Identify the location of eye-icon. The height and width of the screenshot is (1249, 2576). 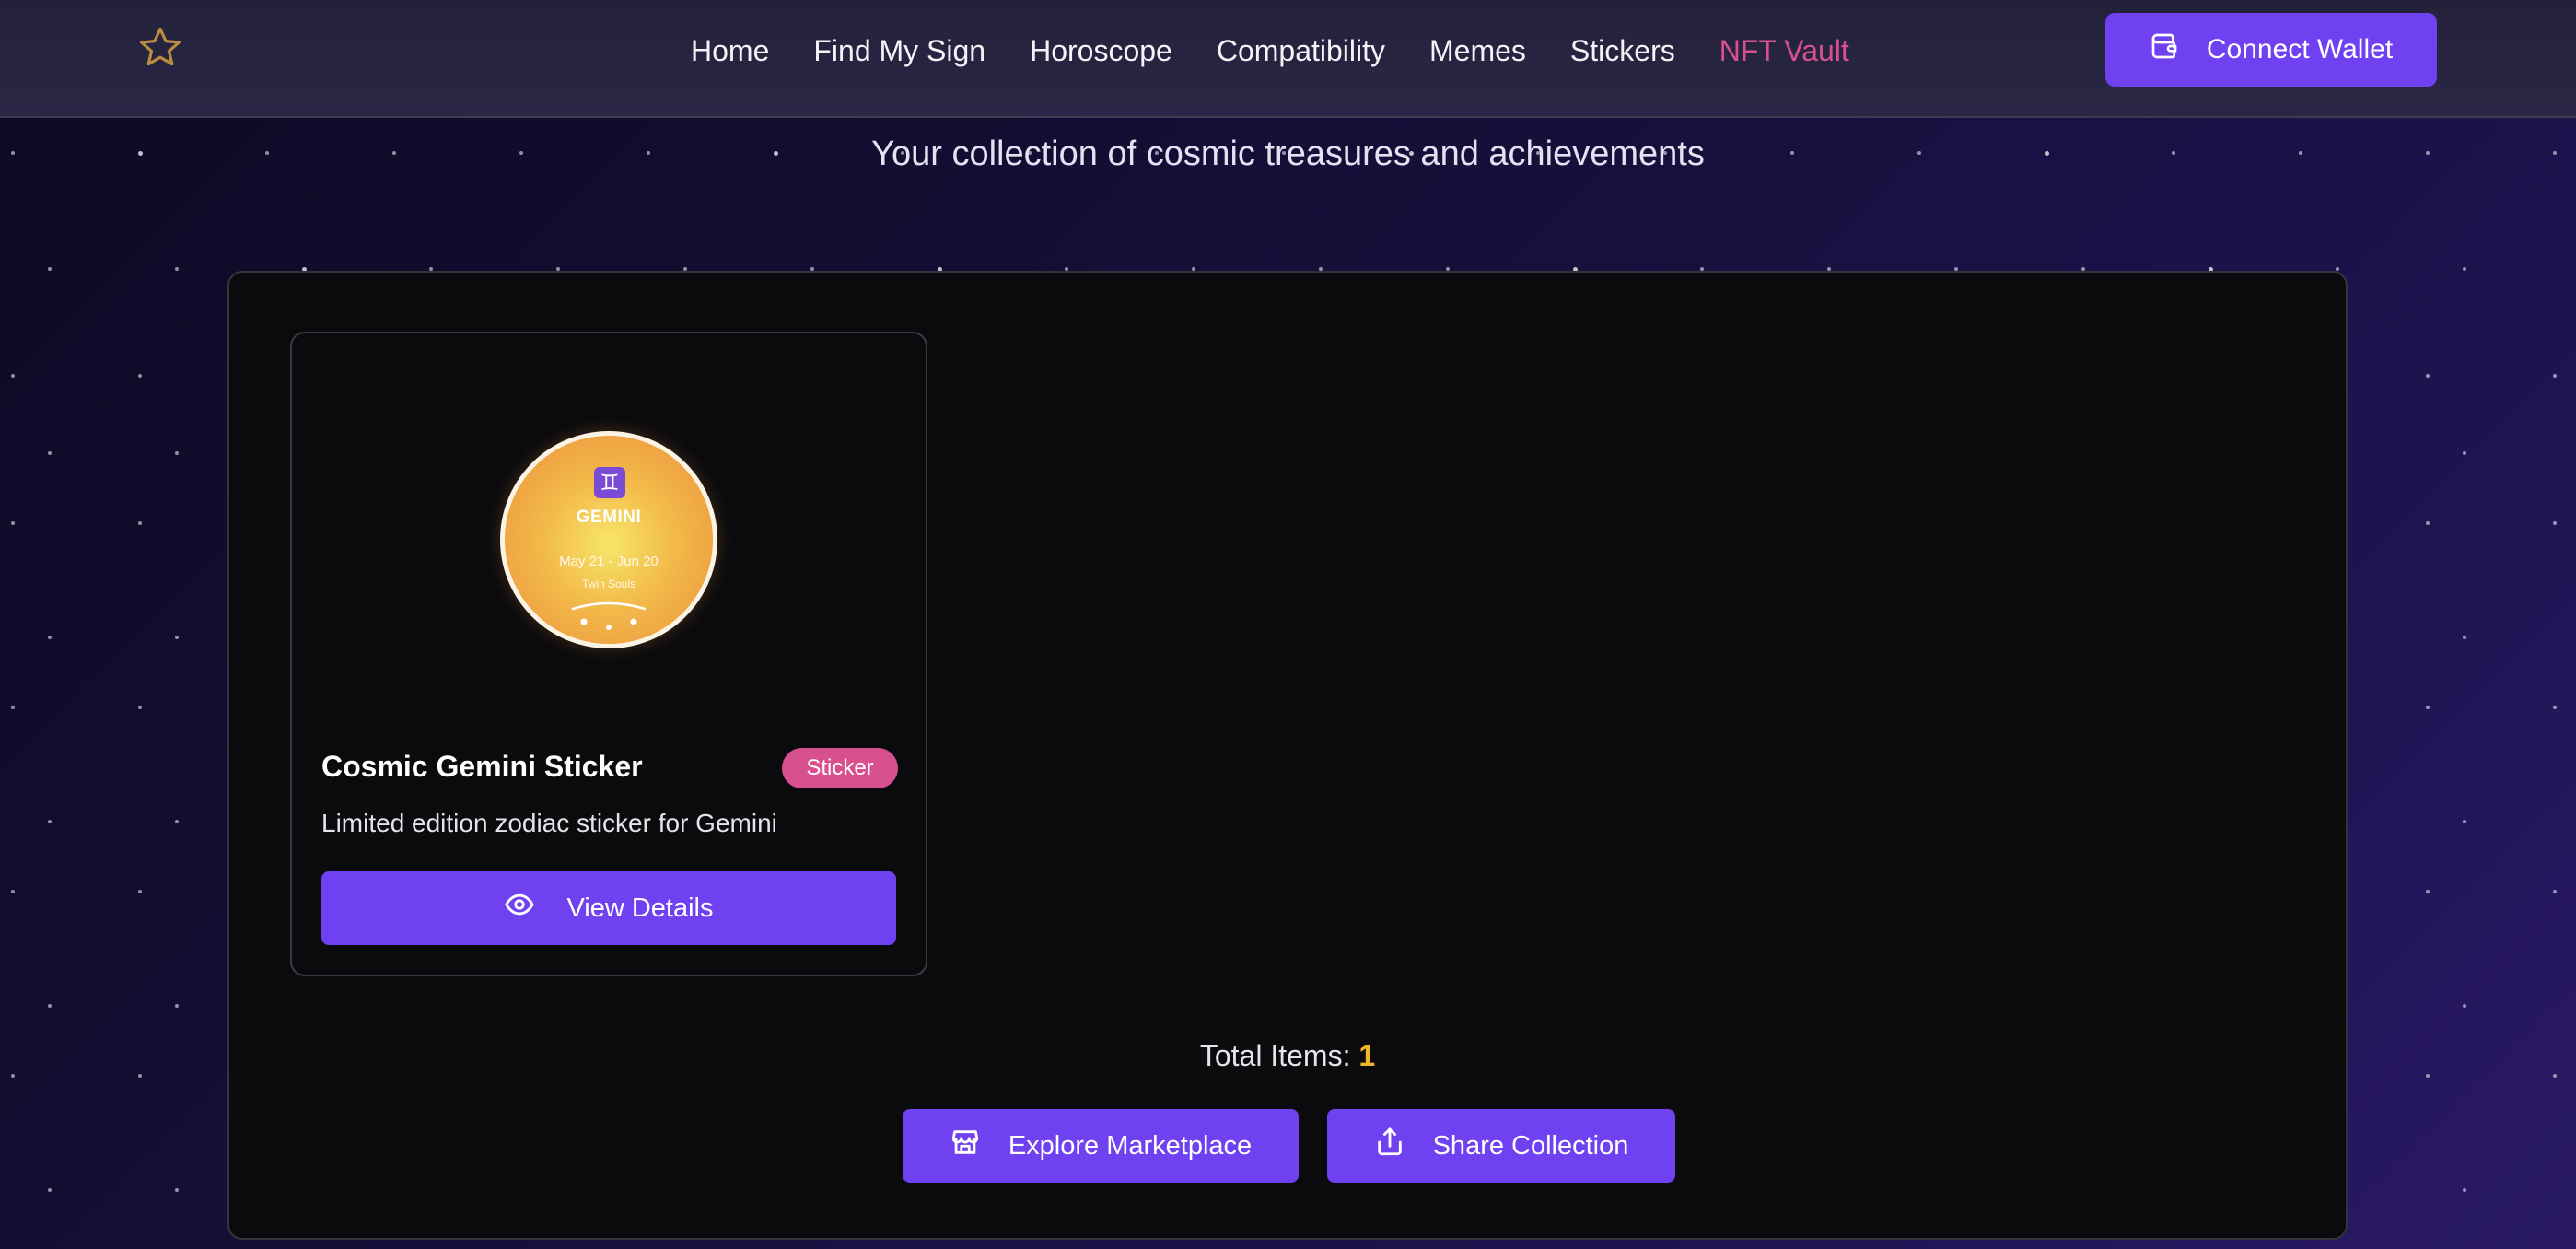
(519, 908).